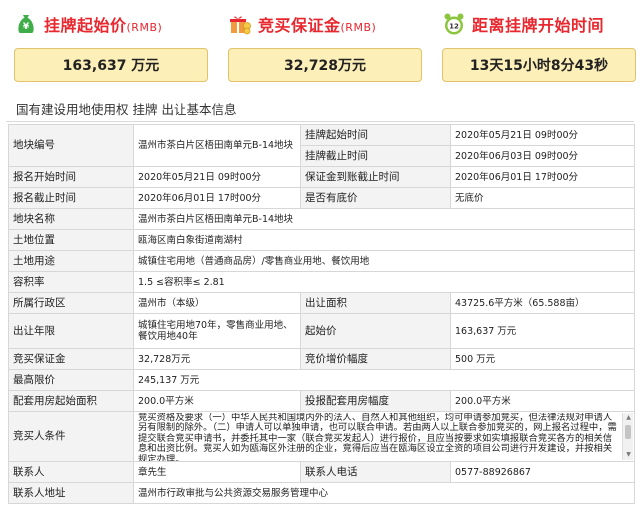  What do you see at coordinates (320, 109) in the screenshot?
I see `section-title: 国有建设用地使用权 挂牌 出让基本信息` at bounding box center [320, 109].